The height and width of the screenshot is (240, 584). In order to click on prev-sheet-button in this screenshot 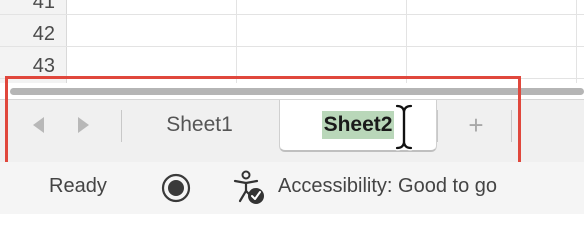, I will do `click(39, 125)`.